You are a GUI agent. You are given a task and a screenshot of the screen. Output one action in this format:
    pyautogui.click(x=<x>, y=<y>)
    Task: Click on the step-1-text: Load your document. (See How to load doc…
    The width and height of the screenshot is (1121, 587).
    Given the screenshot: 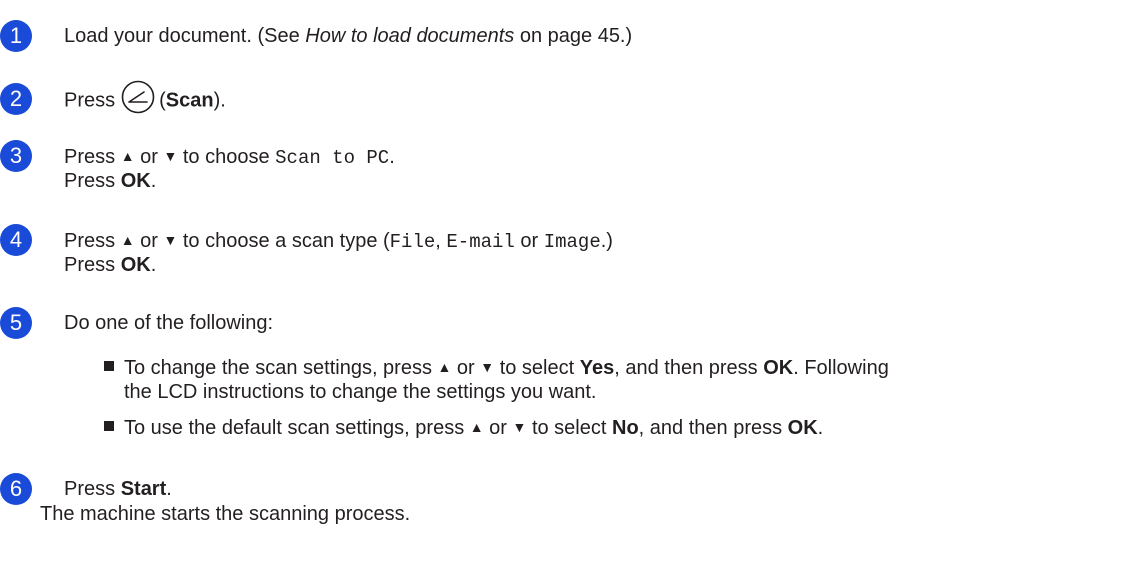 What is the action you would take?
    pyautogui.click(x=348, y=36)
    